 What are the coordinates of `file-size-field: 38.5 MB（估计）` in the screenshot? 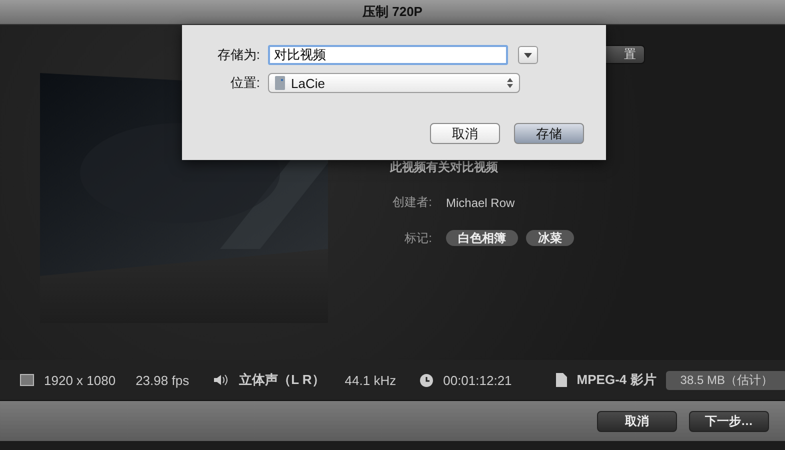 It's located at (725, 380).